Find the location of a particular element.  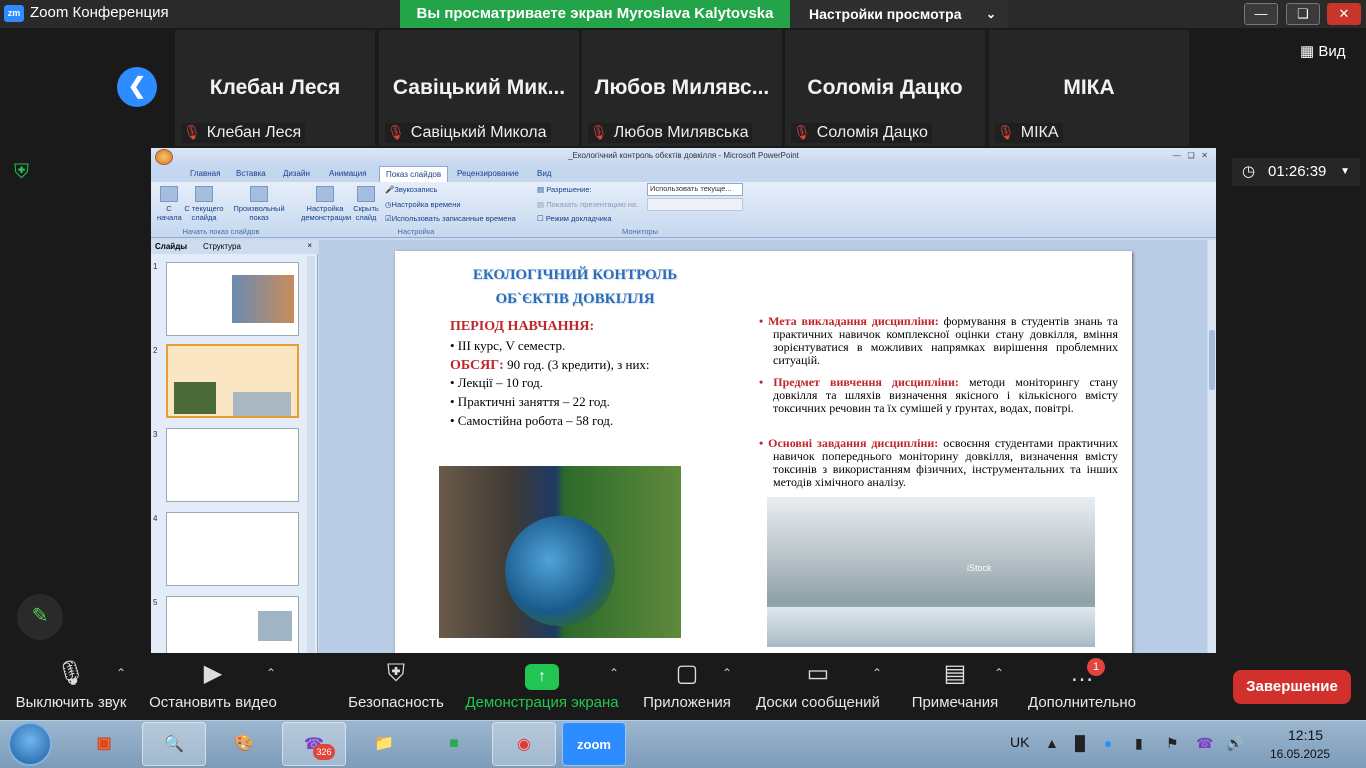

whiteboards-button: ▭ Доски сообщений ⌃ is located at coordinates (818, 683).